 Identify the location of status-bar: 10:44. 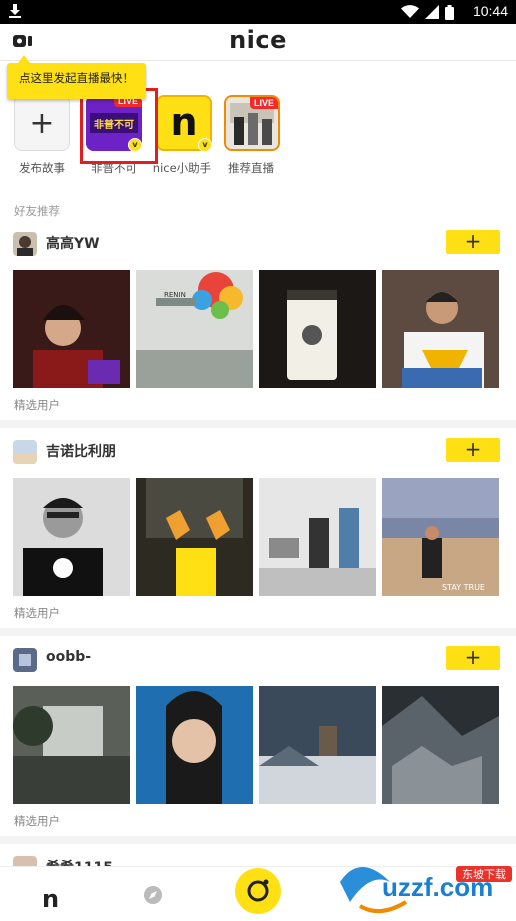
(258, 12).